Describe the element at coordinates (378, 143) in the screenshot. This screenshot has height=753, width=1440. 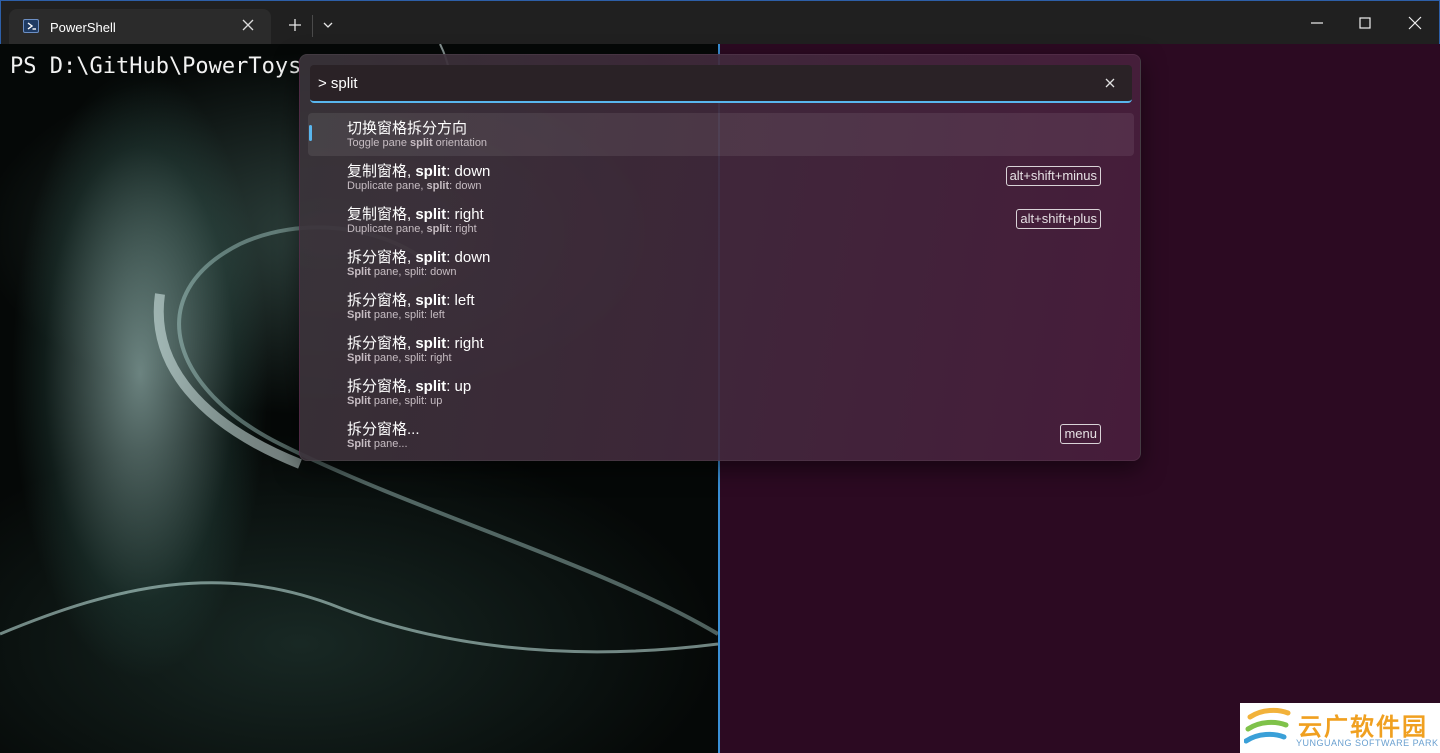
I see `command-subtitle-part: Toggle pane` at that location.